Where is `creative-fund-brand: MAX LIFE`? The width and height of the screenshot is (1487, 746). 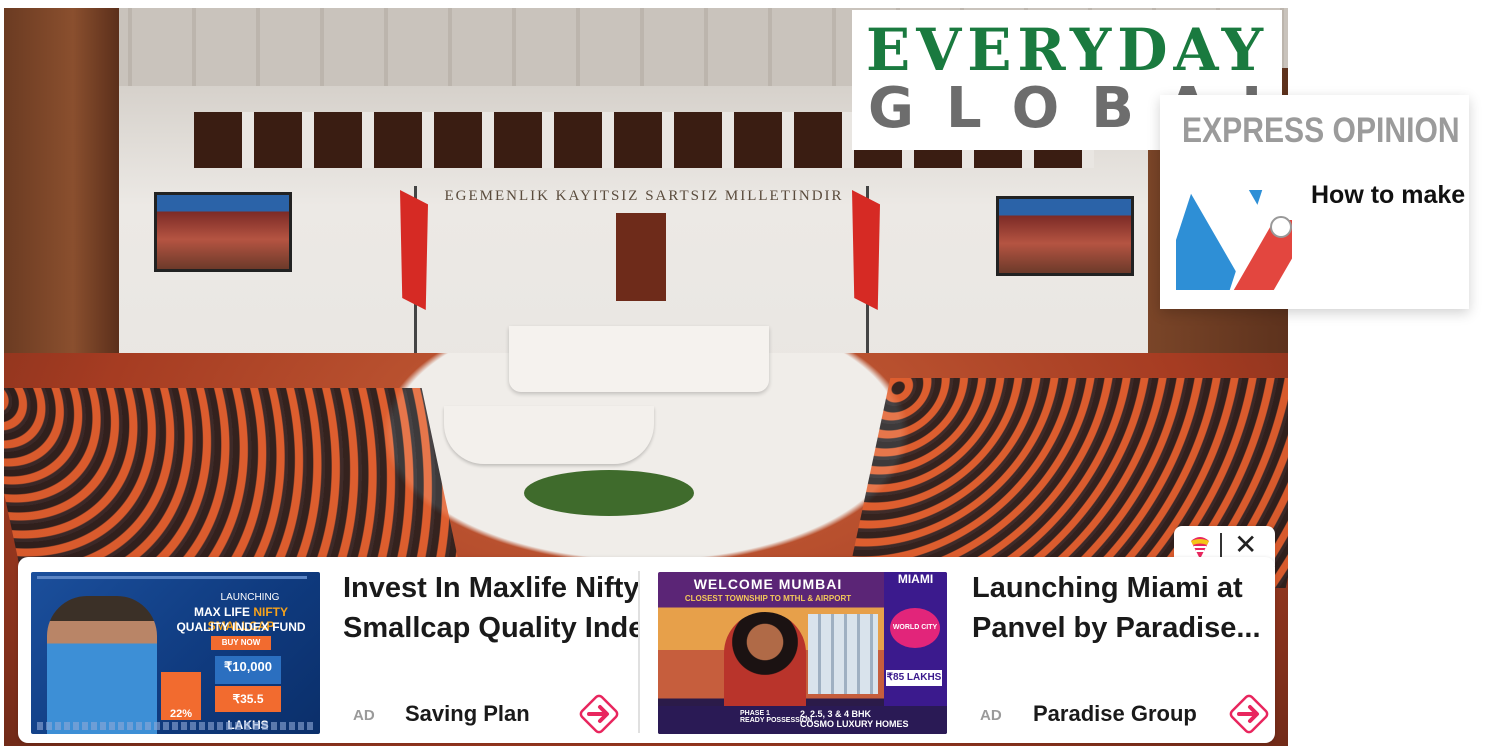 creative-fund-brand: MAX LIFE is located at coordinates (221, 612).